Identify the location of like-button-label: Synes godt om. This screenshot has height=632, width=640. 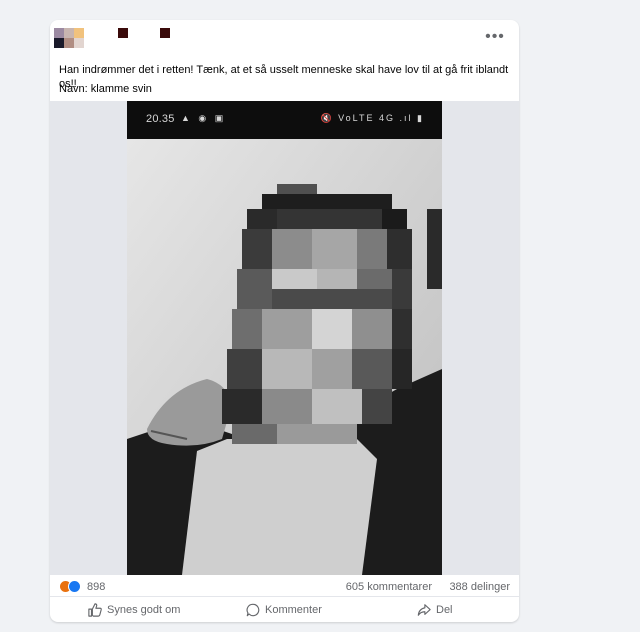
(144, 610).